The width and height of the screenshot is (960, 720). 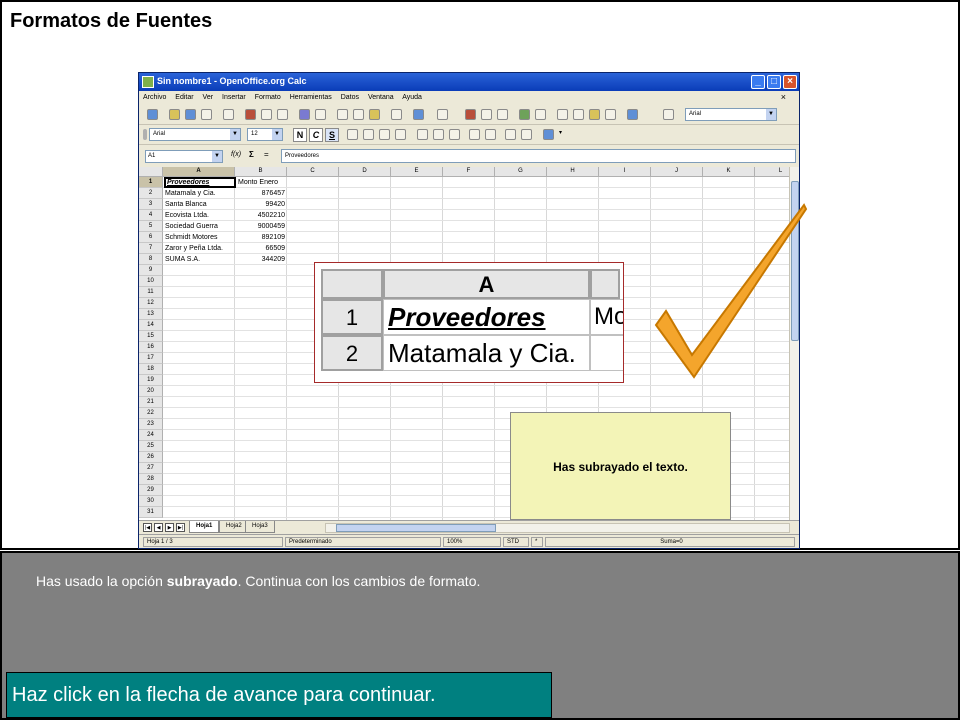 I want to click on print-icon, so click(x=266, y=114).